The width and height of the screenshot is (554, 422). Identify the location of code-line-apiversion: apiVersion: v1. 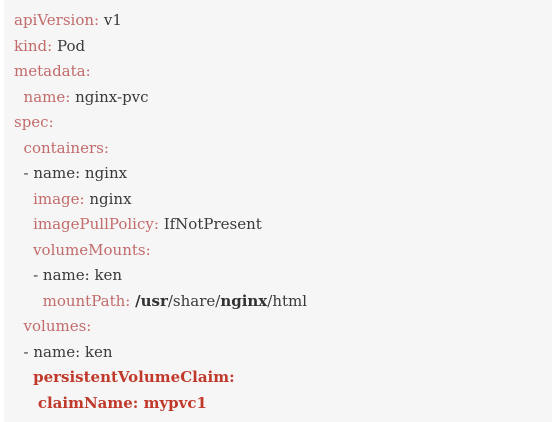
(68, 20).